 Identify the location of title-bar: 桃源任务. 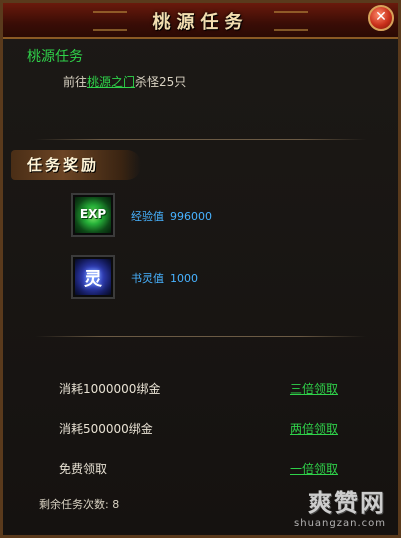
(200, 21).